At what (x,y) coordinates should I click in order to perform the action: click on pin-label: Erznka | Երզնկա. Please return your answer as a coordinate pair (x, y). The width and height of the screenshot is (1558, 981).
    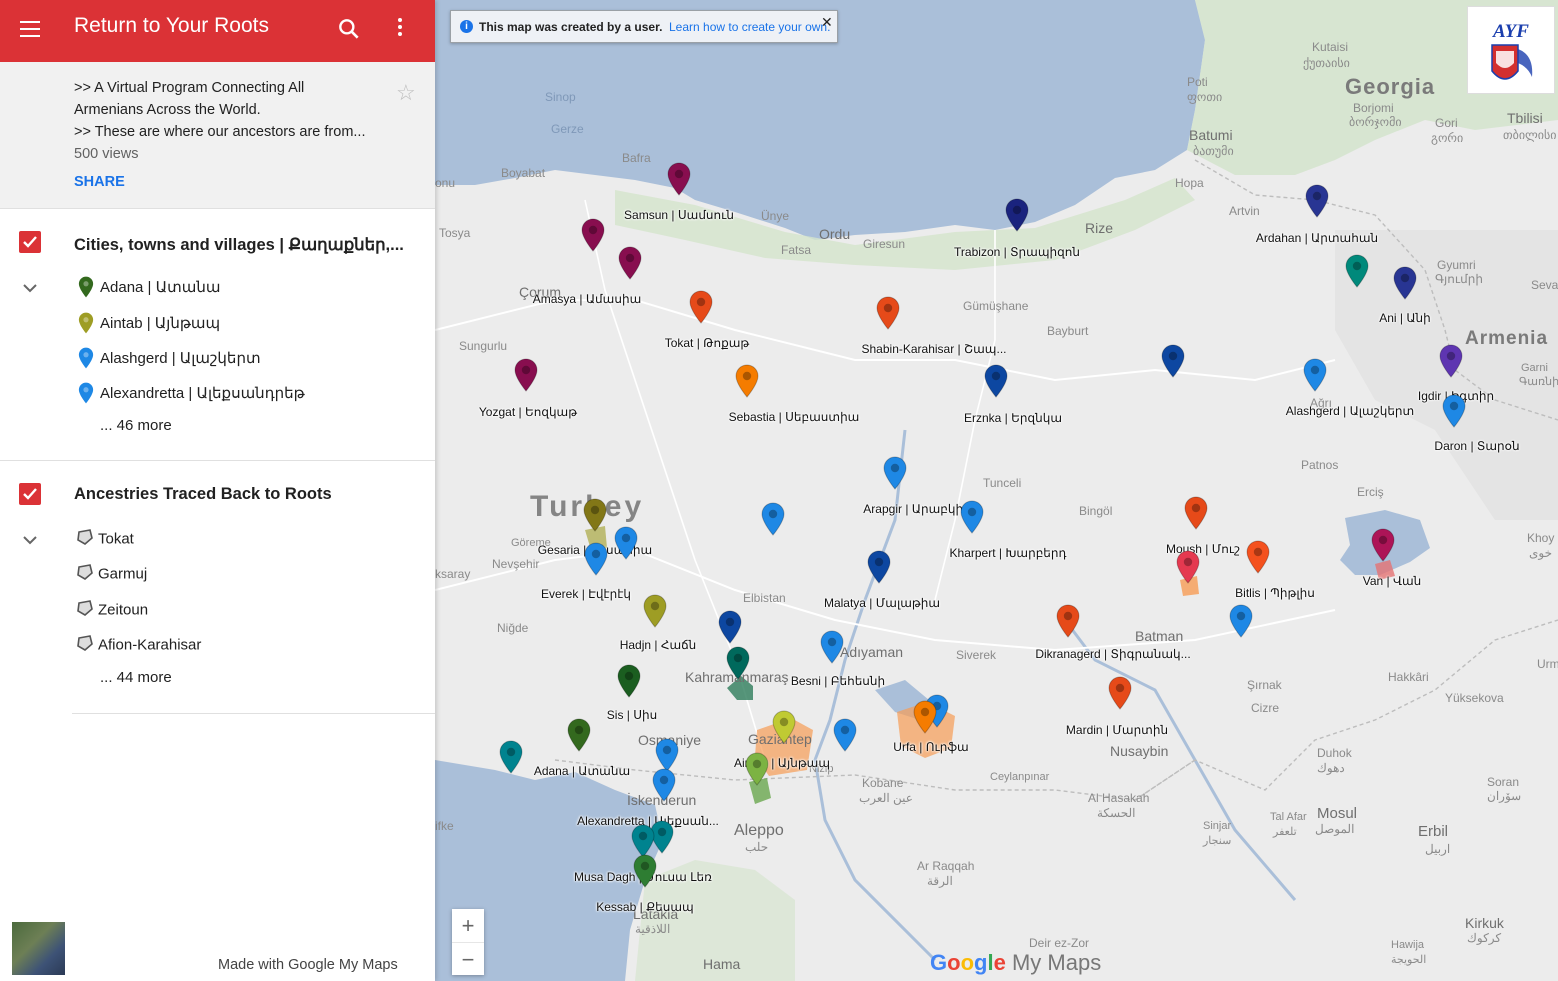
    Looking at the image, I should click on (1013, 418).